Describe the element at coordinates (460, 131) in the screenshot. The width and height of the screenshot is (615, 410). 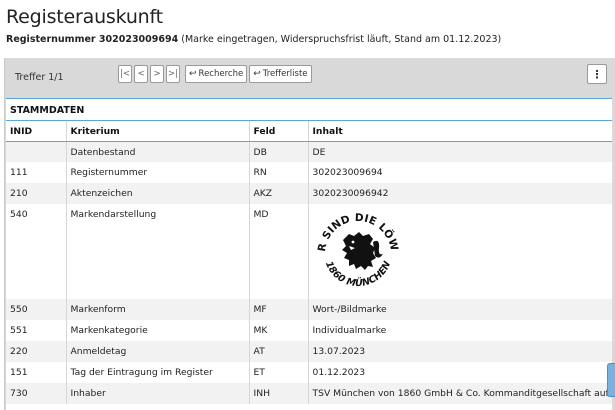
I see `column-header-inhalt: Inhalt` at that location.